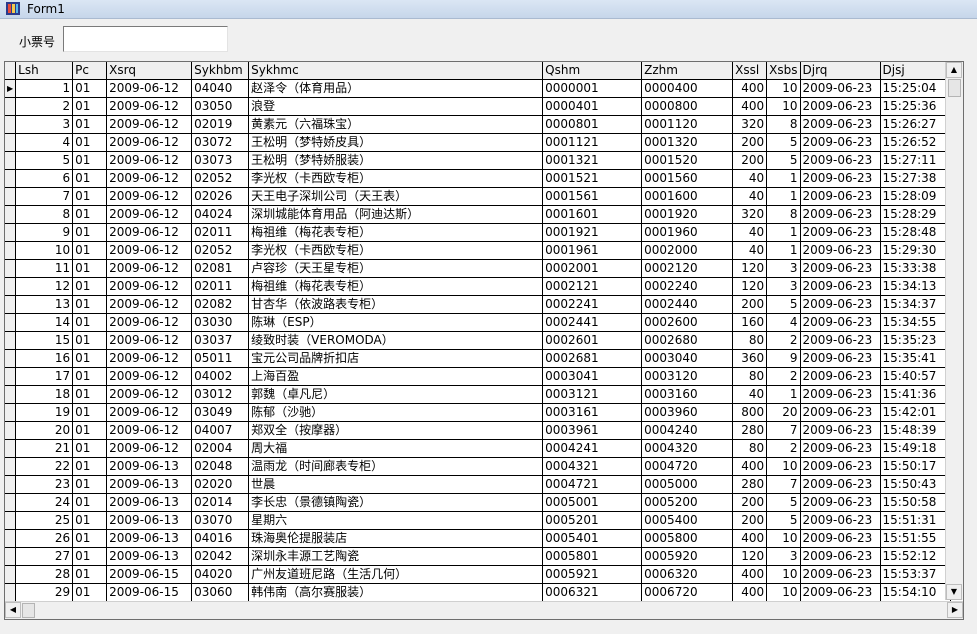  What do you see at coordinates (220, 412) in the screenshot?
I see `table-cell: 03049` at bounding box center [220, 412].